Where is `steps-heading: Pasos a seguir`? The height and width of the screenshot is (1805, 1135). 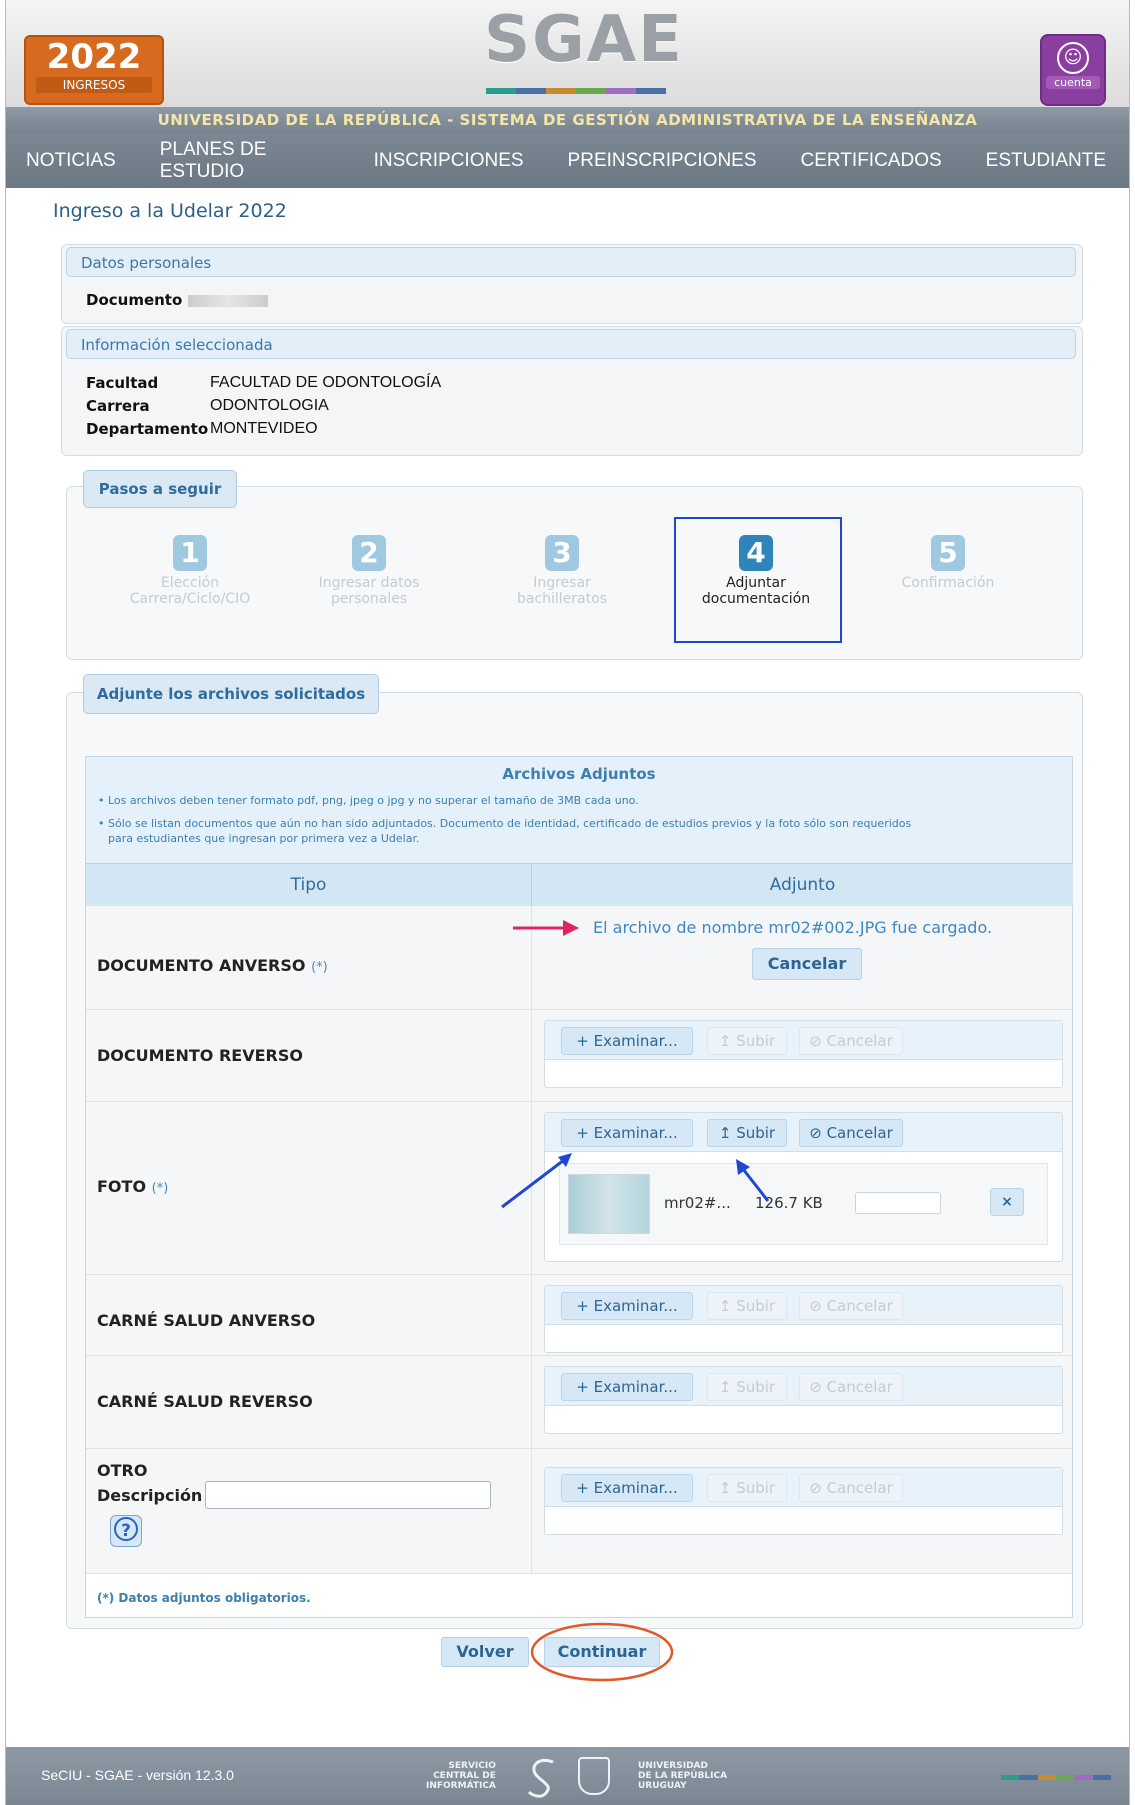
steps-heading: Pasos a seguir is located at coordinates (160, 489).